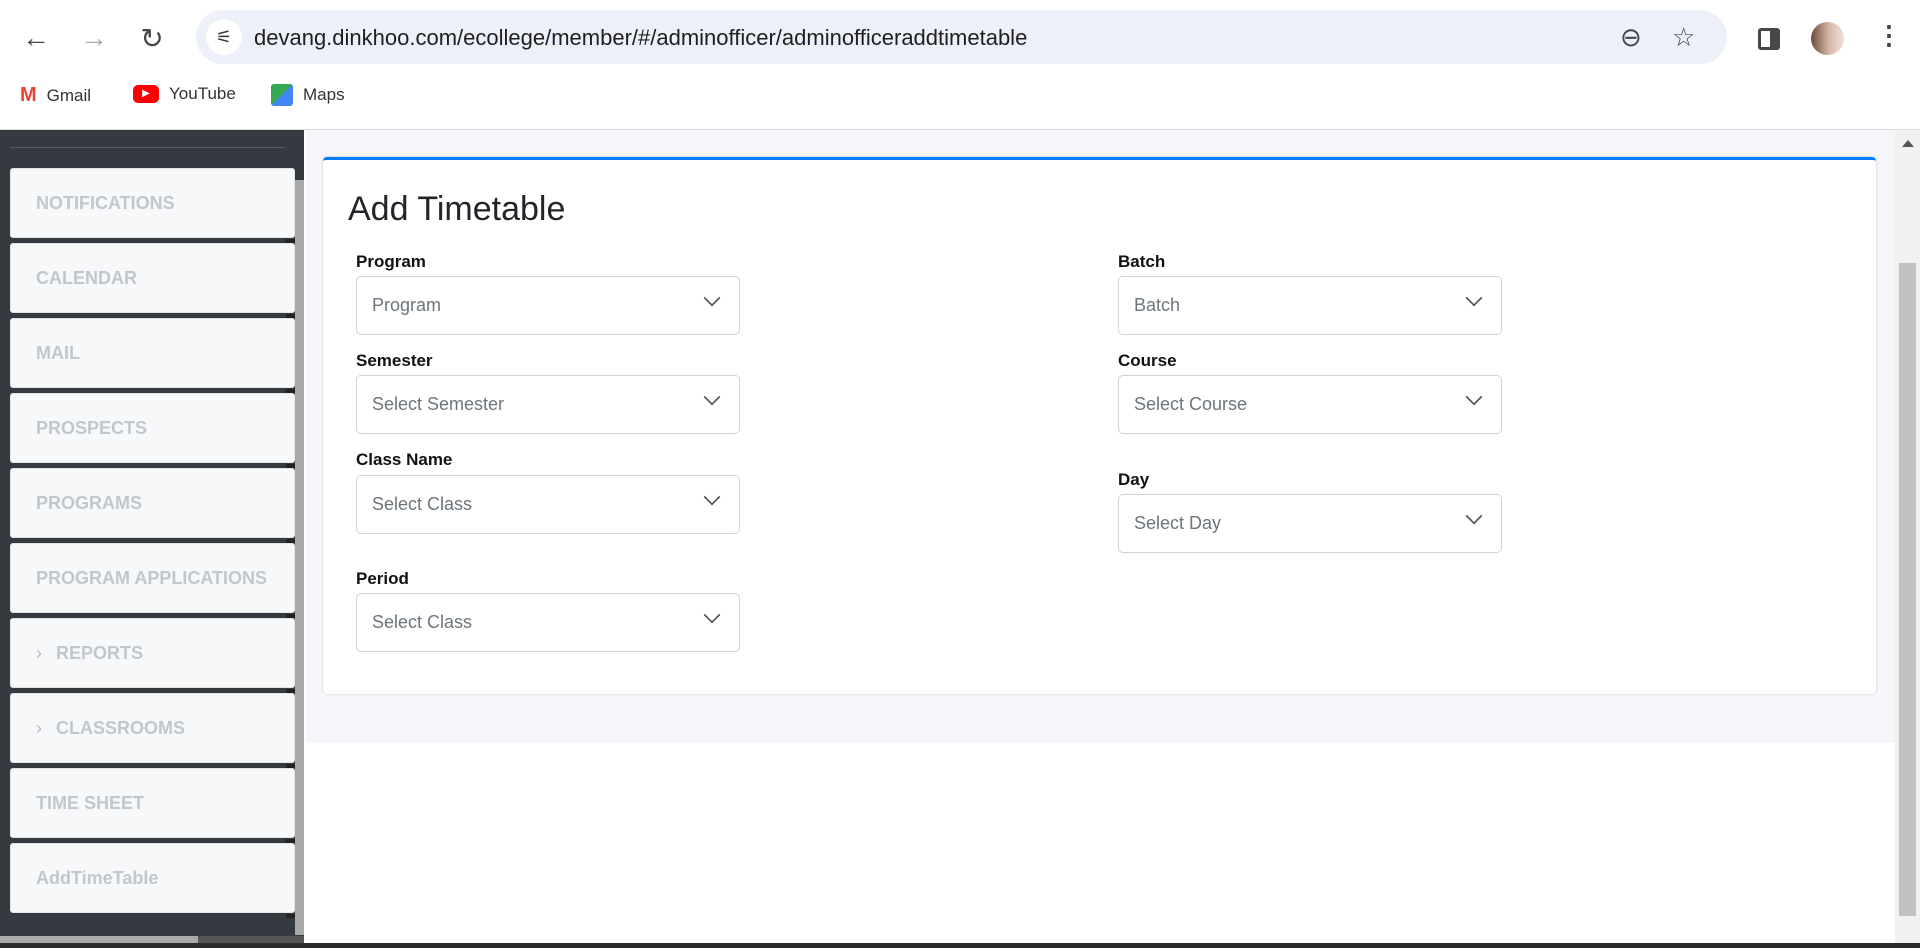  What do you see at coordinates (36, 38) in the screenshot?
I see `back-button: ←` at bounding box center [36, 38].